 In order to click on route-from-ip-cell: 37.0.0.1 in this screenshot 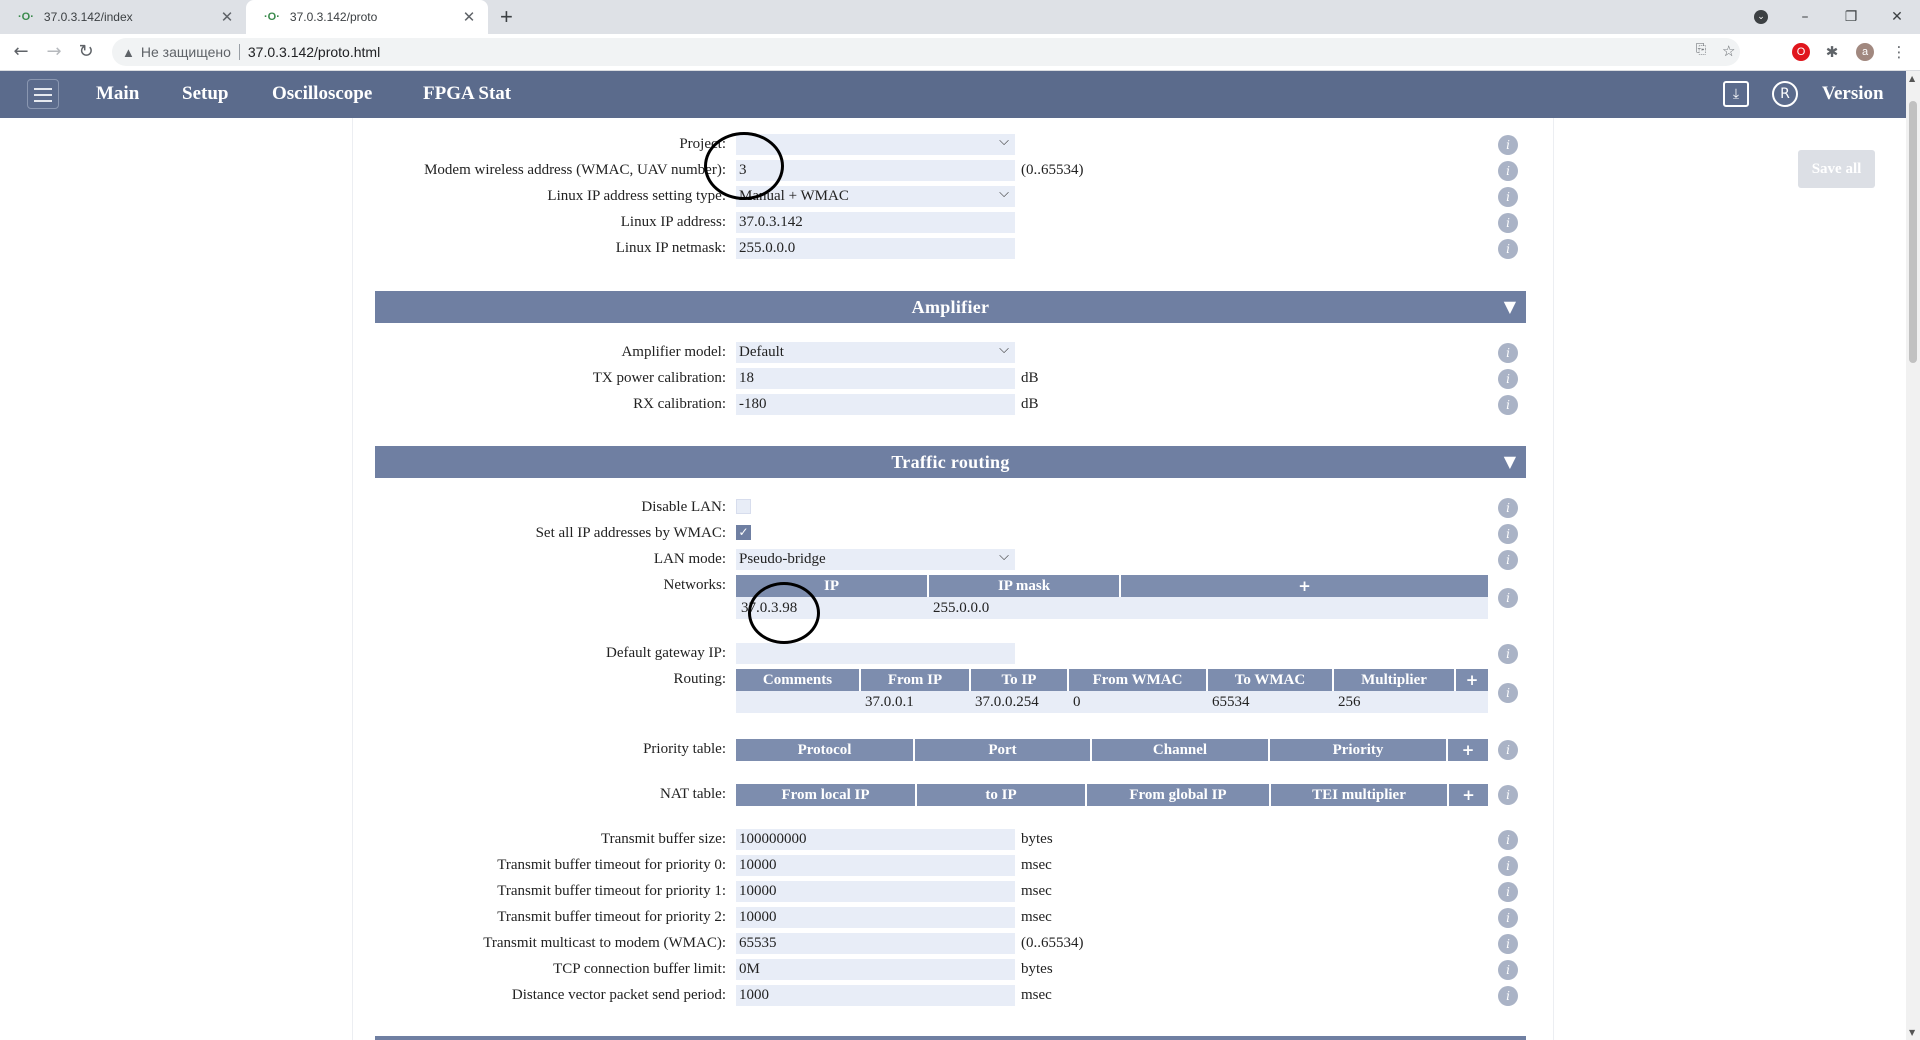, I will do `click(915, 702)`.